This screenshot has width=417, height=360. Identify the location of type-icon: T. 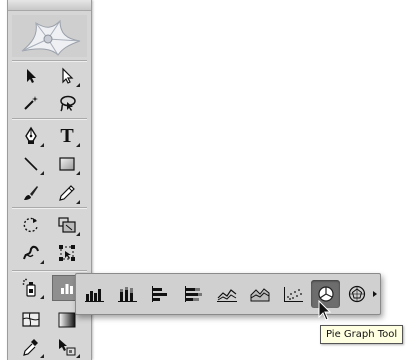
(67, 135).